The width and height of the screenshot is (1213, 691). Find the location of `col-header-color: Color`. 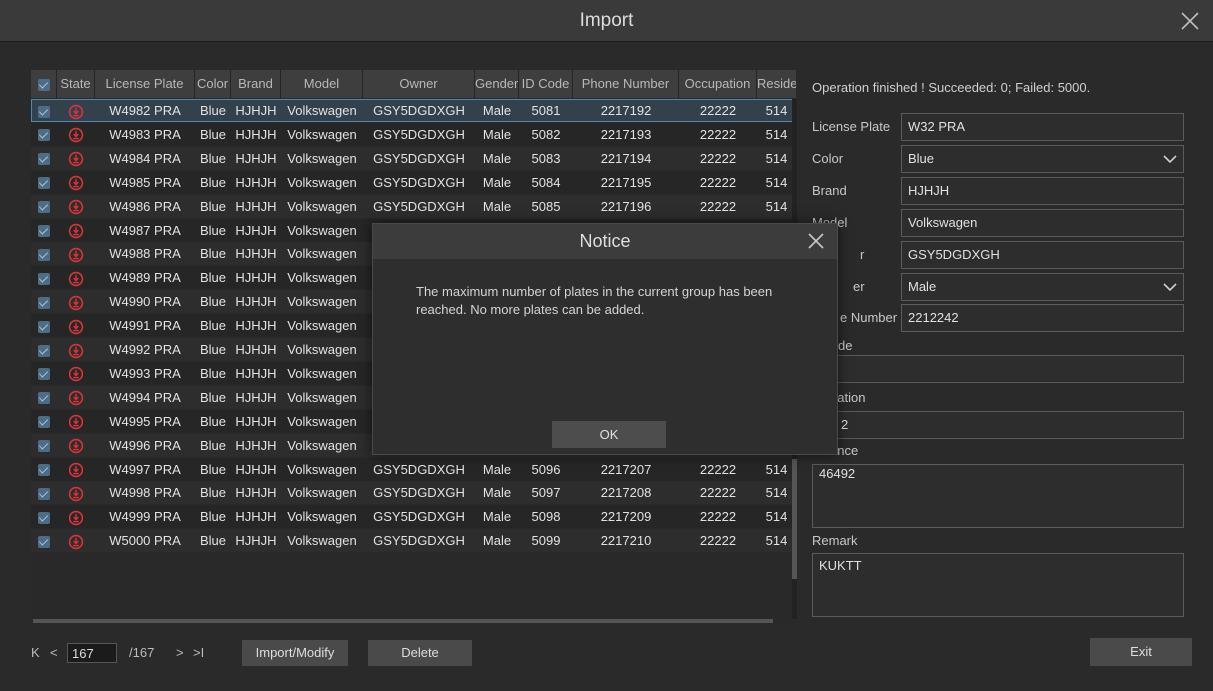

col-header-color: Color is located at coordinates (213, 84).